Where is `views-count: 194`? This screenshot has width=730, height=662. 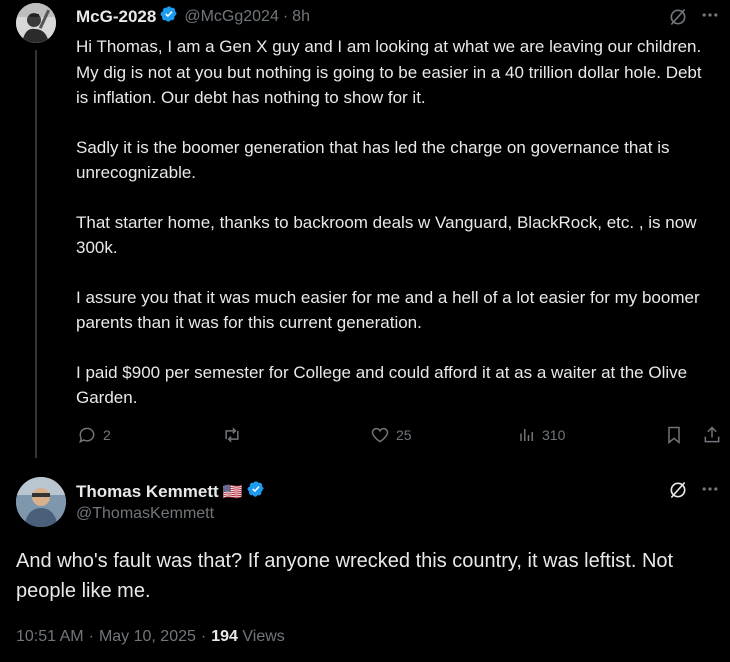 views-count: 194 is located at coordinates (224, 636).